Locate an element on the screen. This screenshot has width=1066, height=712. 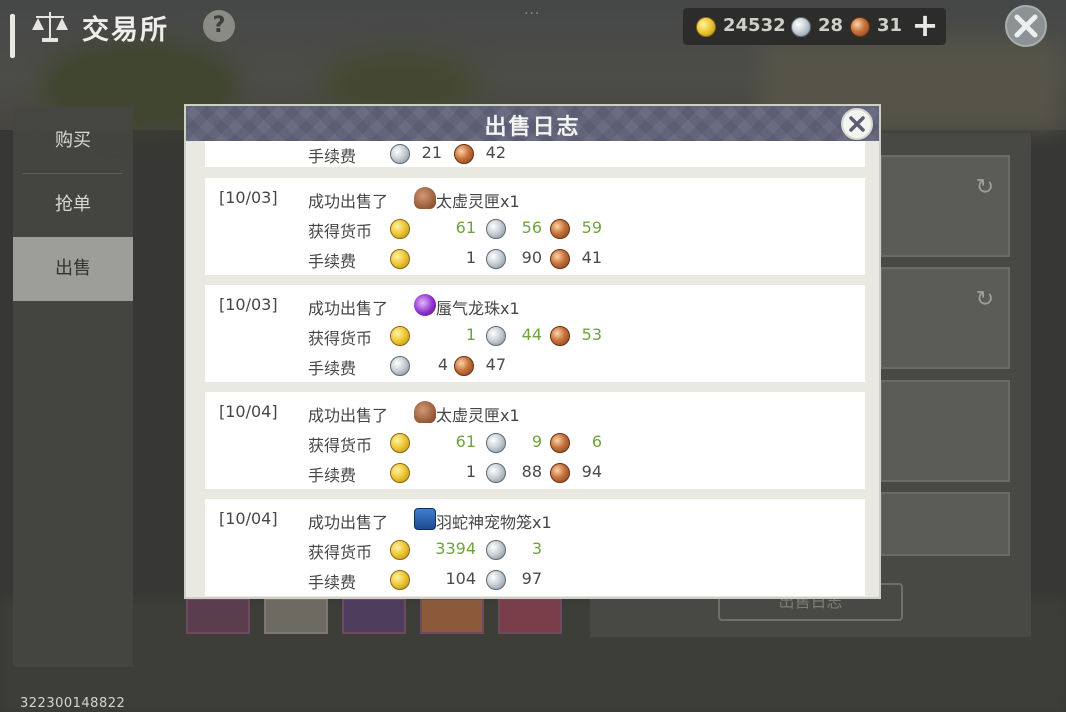
player-uid: 322300148822 is located at coordinates (73, 703).